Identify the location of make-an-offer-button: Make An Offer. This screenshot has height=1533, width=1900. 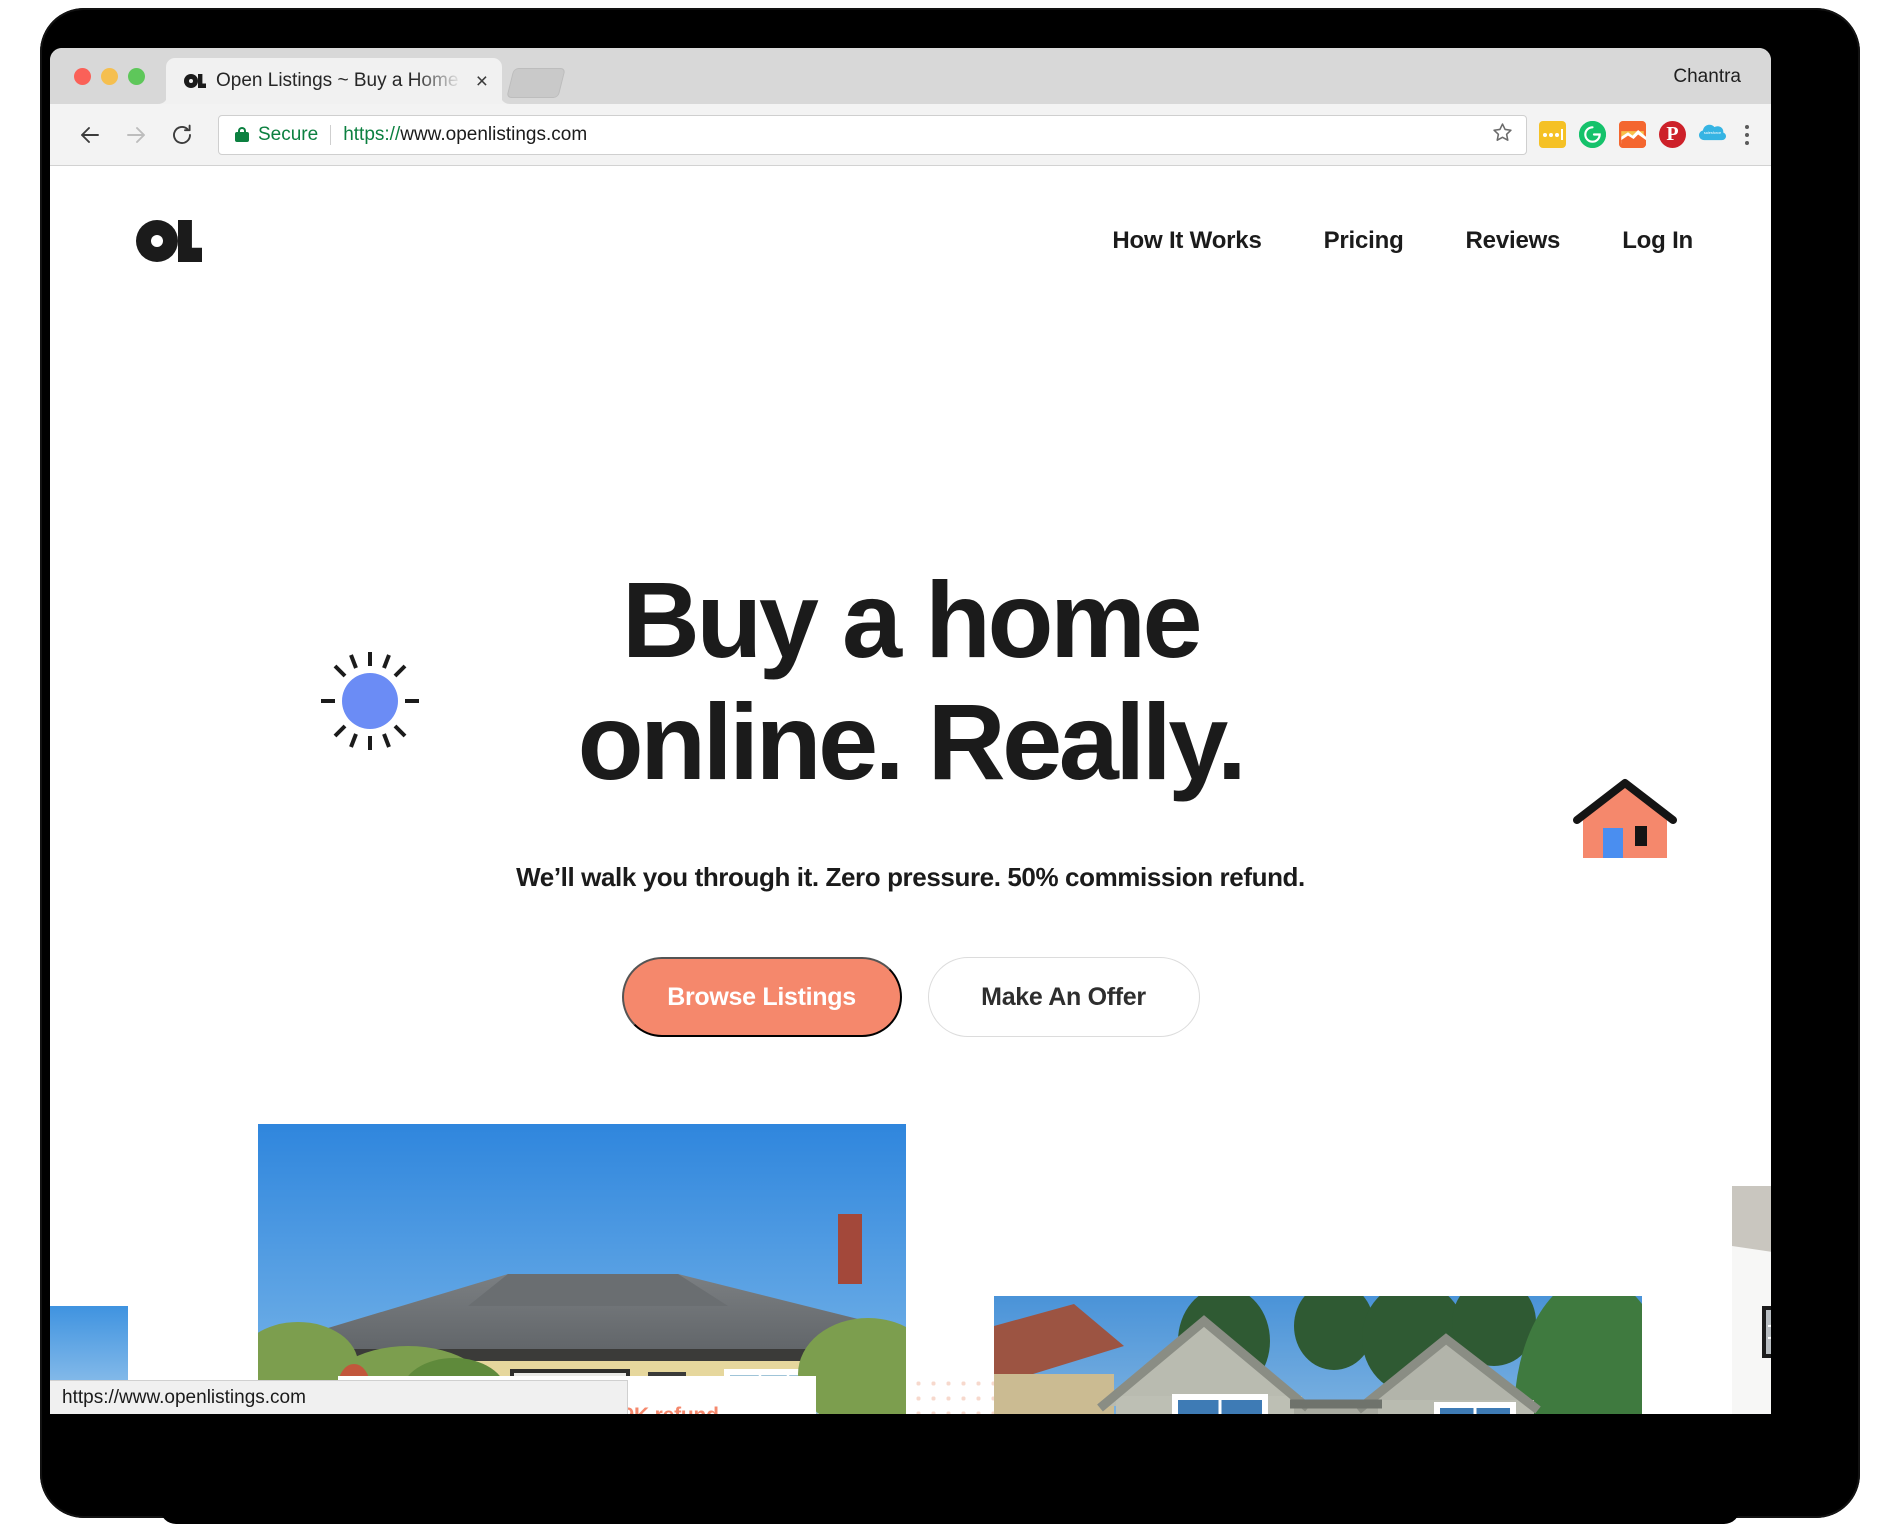
(1063, 997).